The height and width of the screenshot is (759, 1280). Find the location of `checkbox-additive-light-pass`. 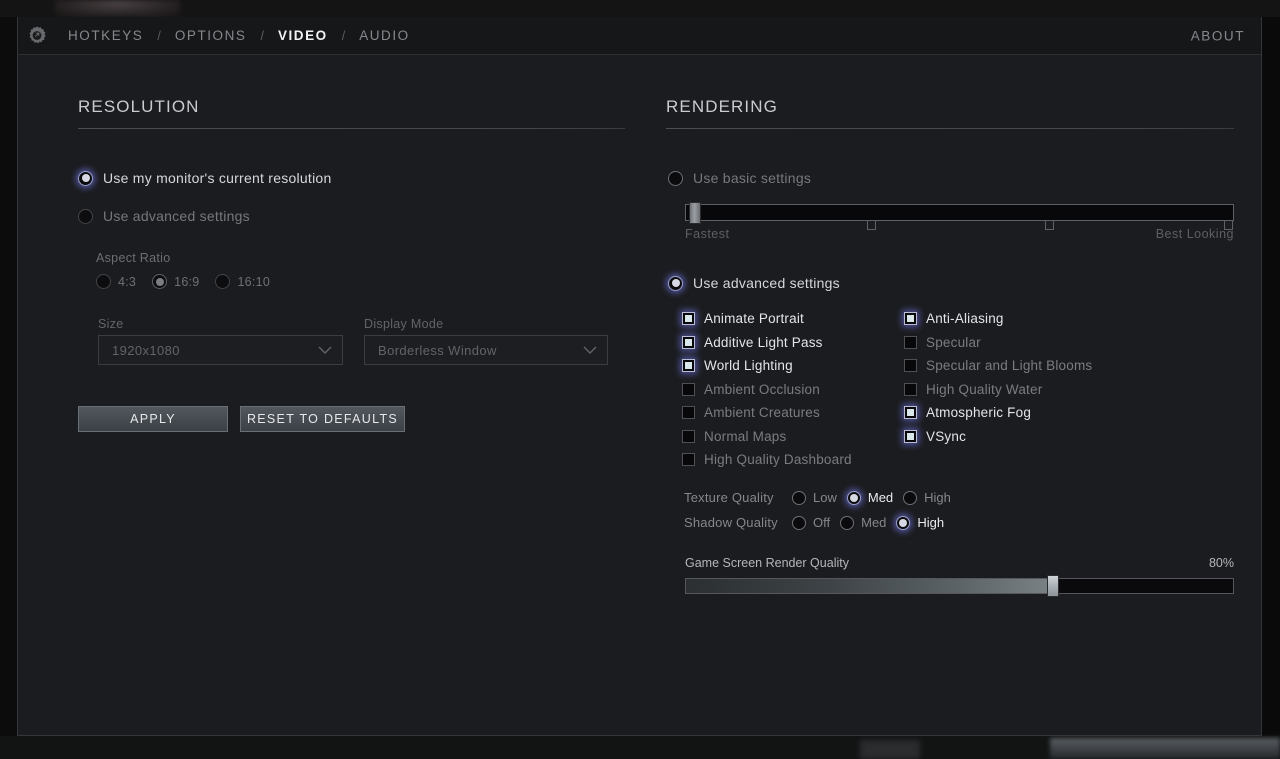

checkbox-additive-light-pass is located at coordinates (688, 342).